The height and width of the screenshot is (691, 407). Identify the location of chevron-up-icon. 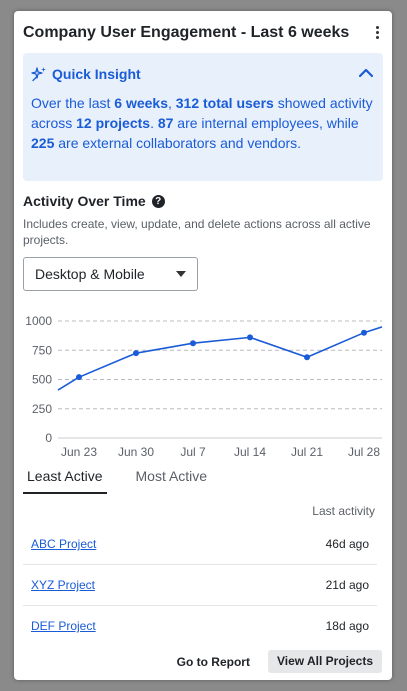
(366, 73).